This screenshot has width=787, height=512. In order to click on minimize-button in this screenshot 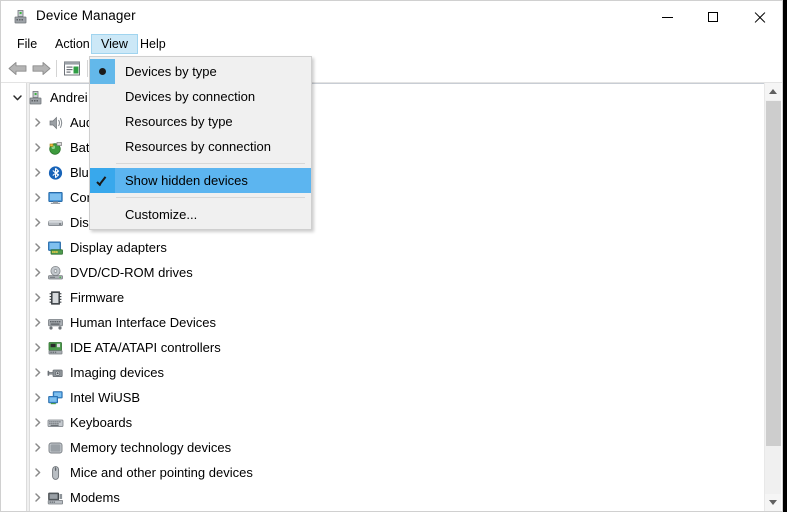, I will do `click(667, 17)`.